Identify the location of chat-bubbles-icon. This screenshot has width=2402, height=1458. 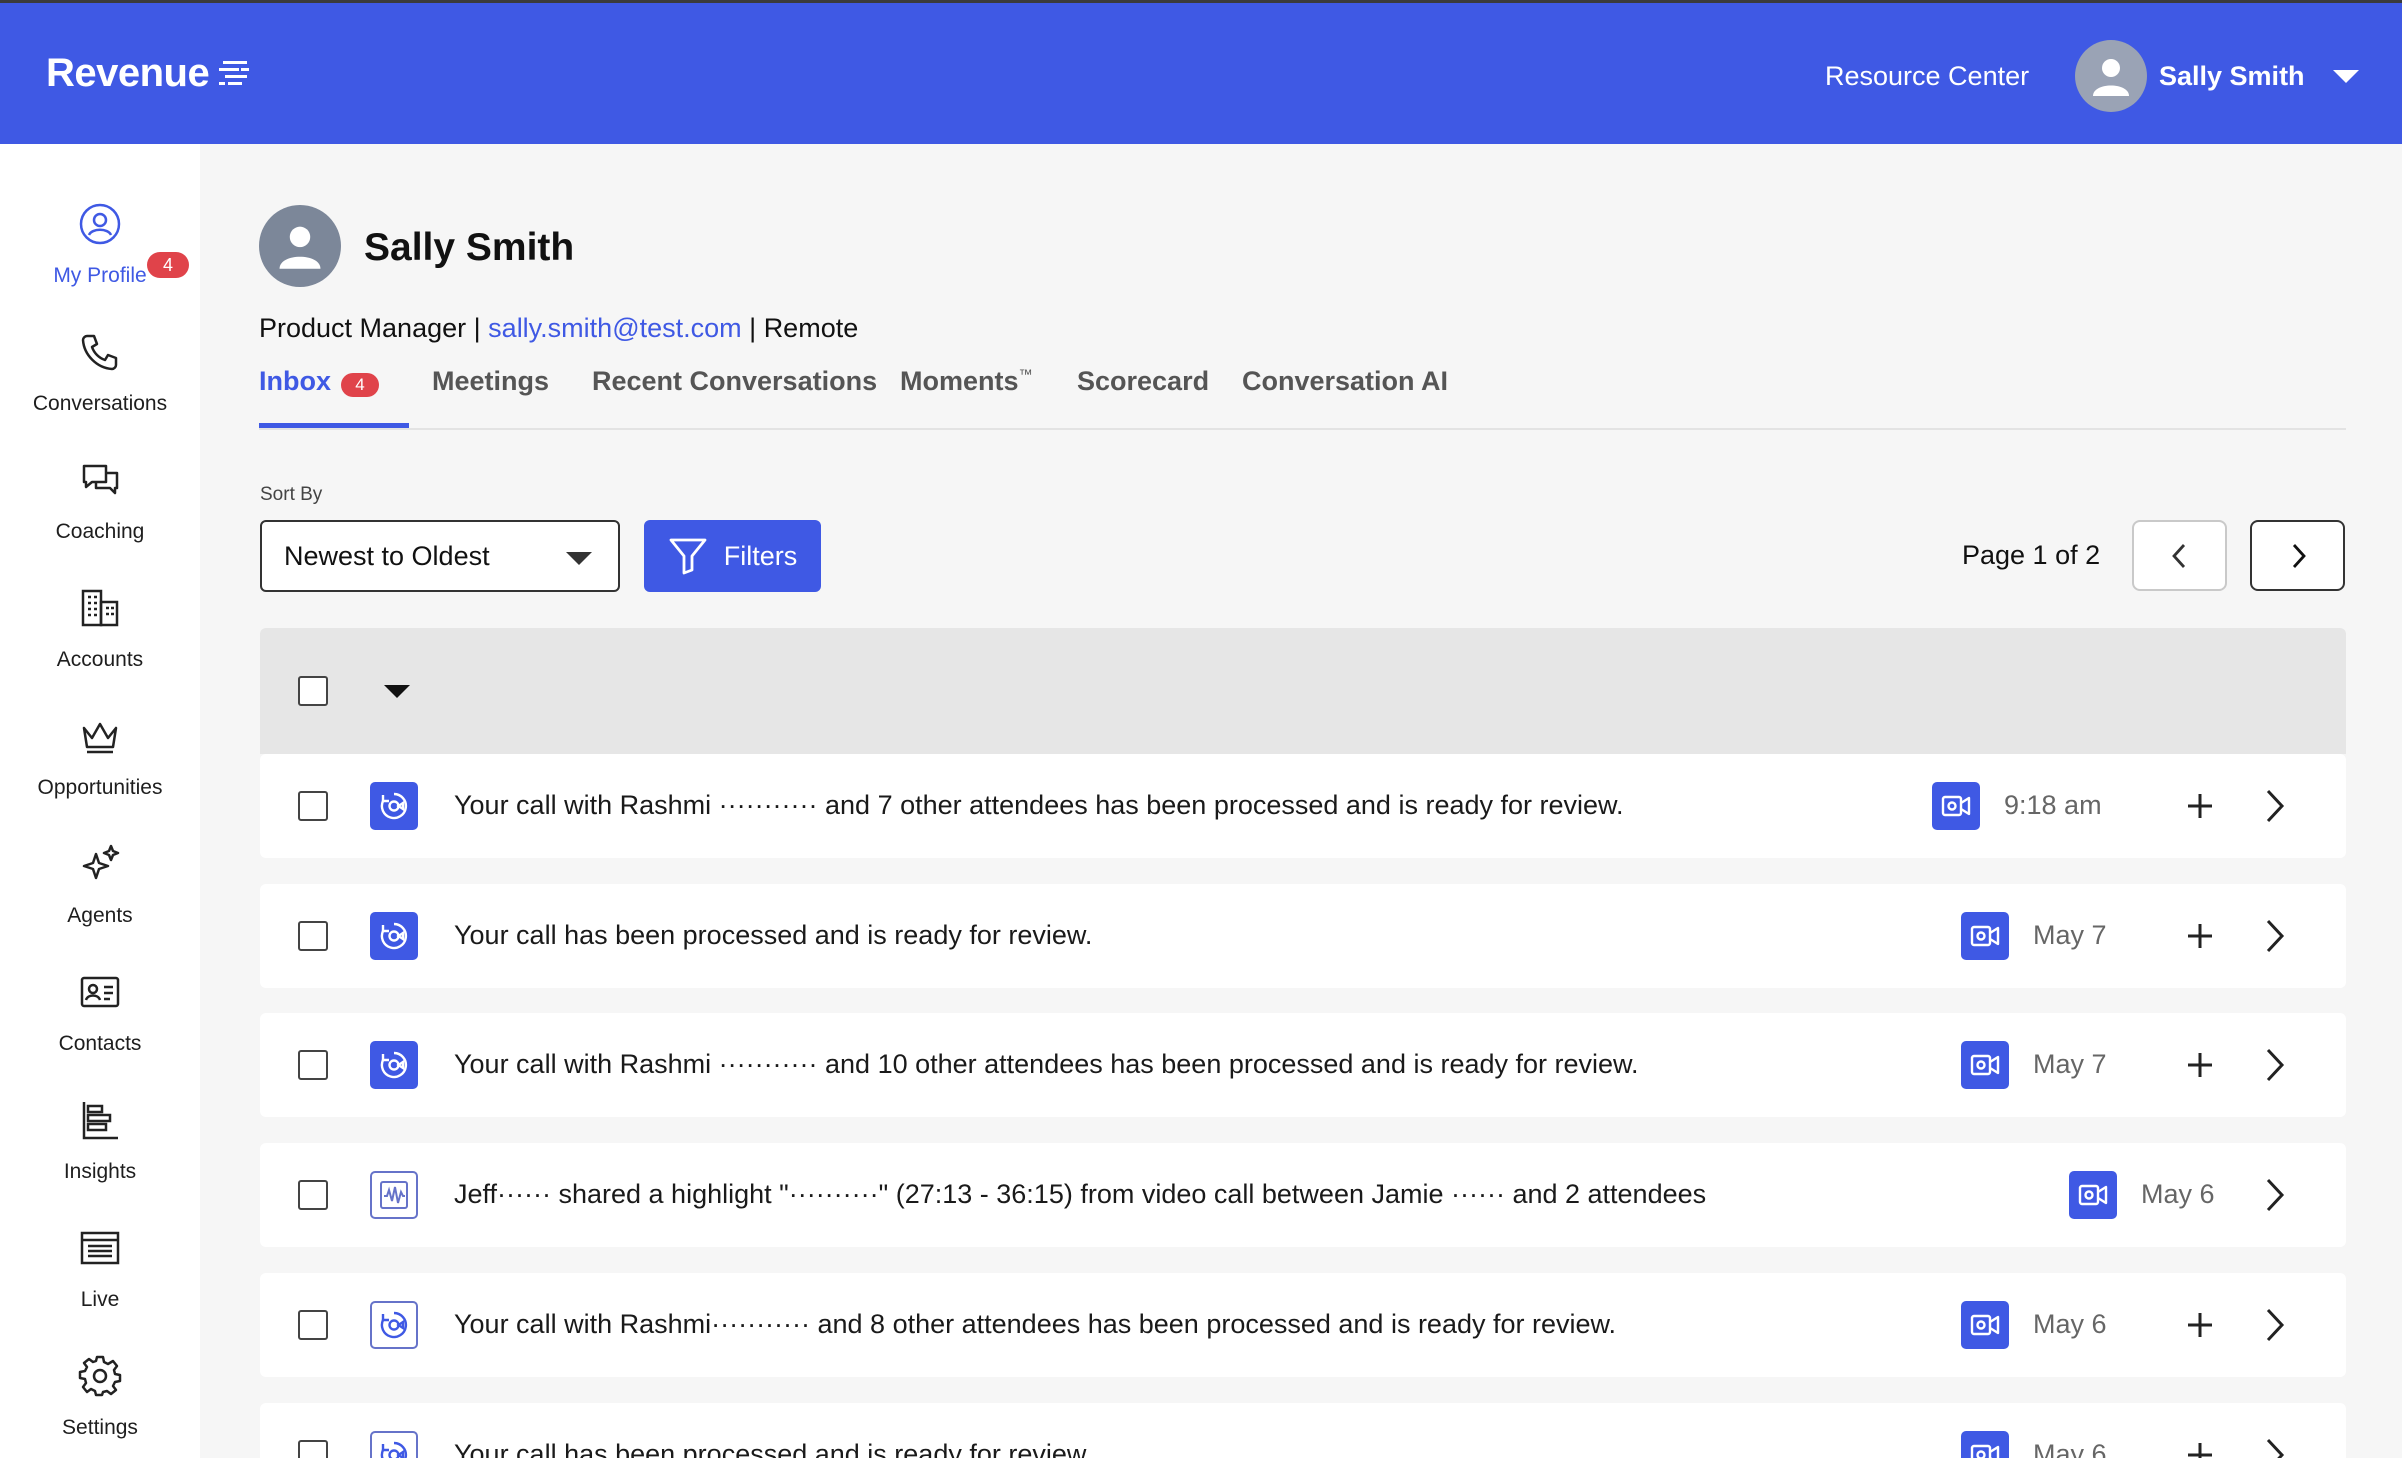
(100, 479).